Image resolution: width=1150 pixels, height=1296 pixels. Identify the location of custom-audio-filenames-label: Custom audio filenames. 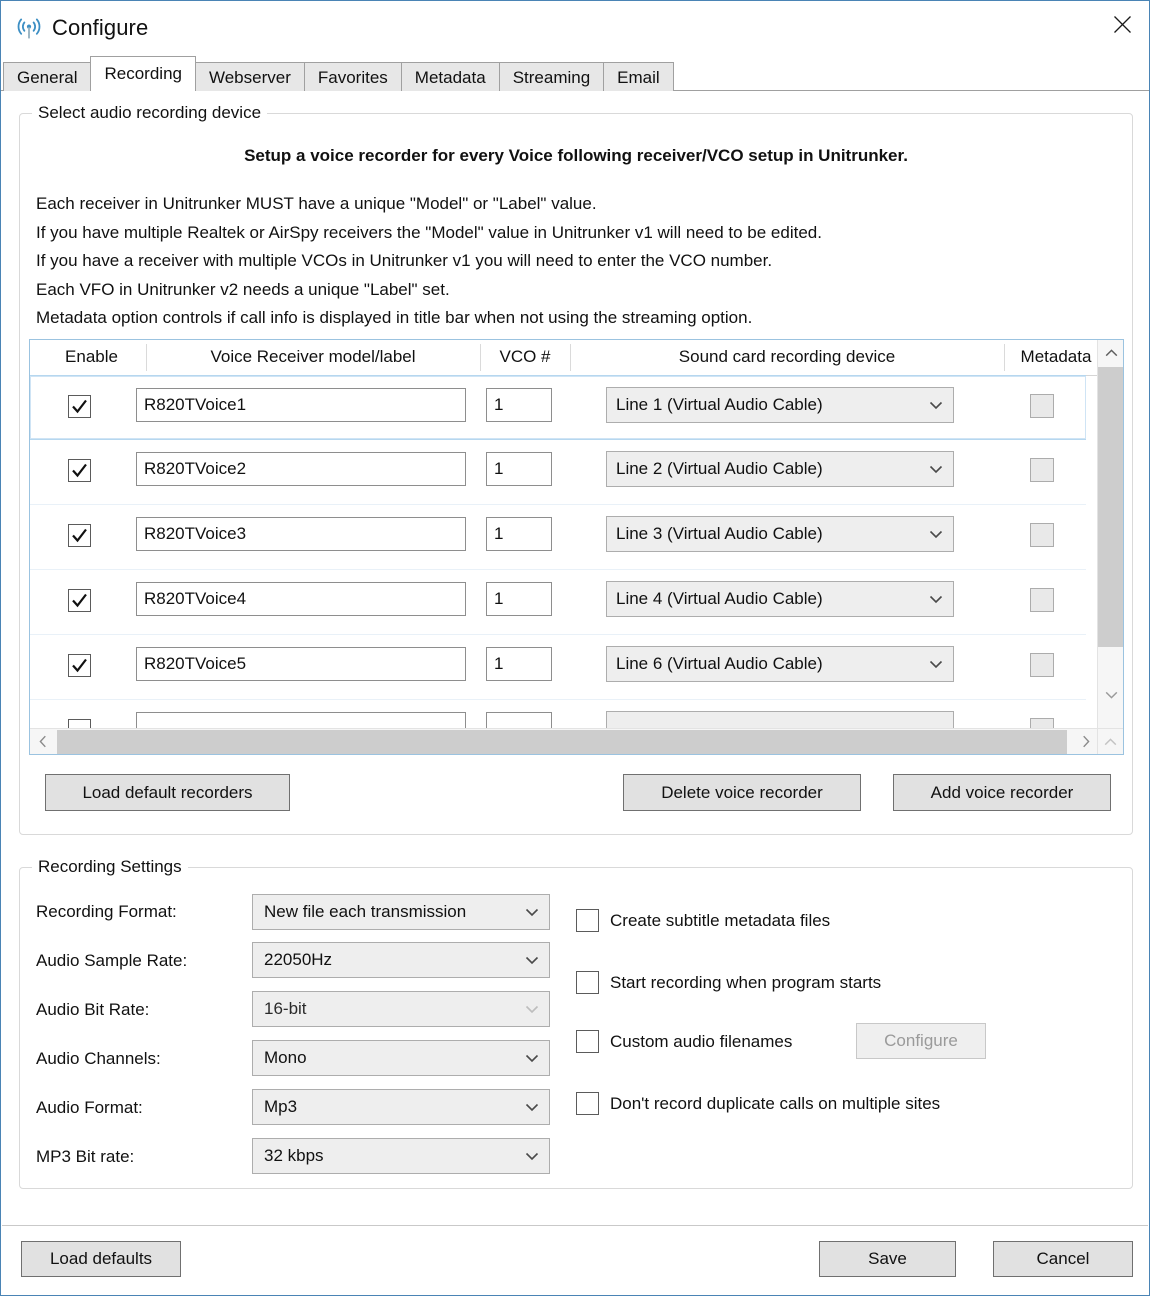
(701, 1041).